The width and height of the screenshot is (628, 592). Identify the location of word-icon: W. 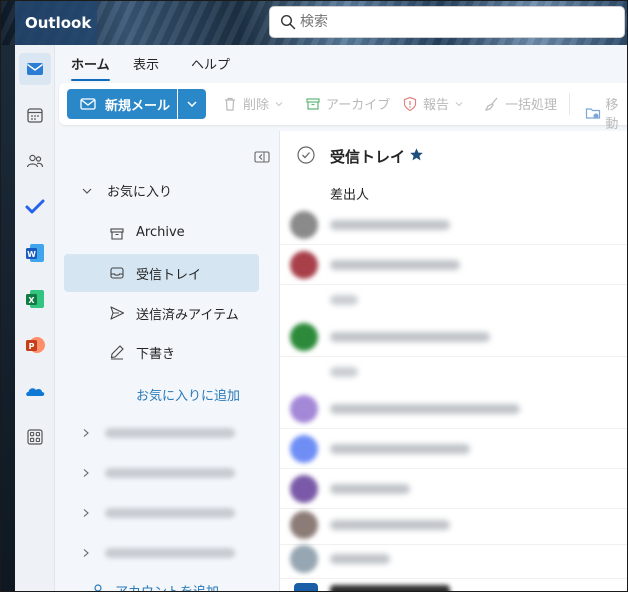
(35, 253).